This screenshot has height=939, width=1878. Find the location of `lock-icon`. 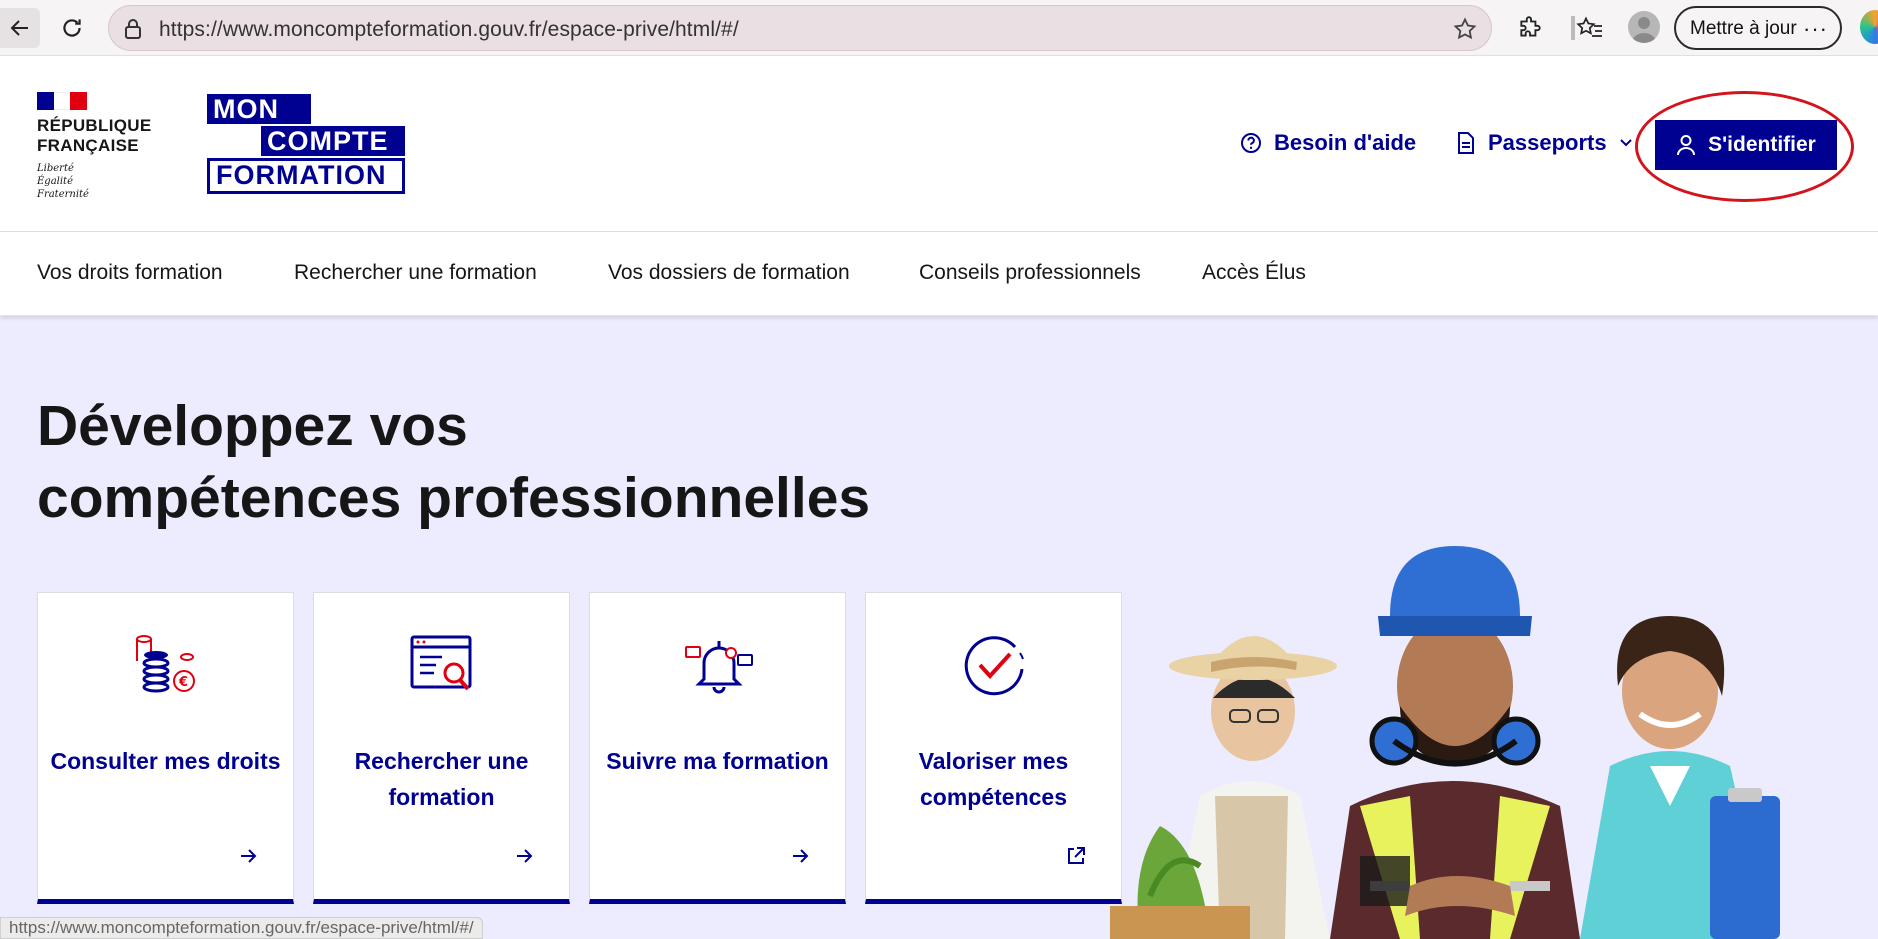

lock-icon is located at coordinates (133, 29).